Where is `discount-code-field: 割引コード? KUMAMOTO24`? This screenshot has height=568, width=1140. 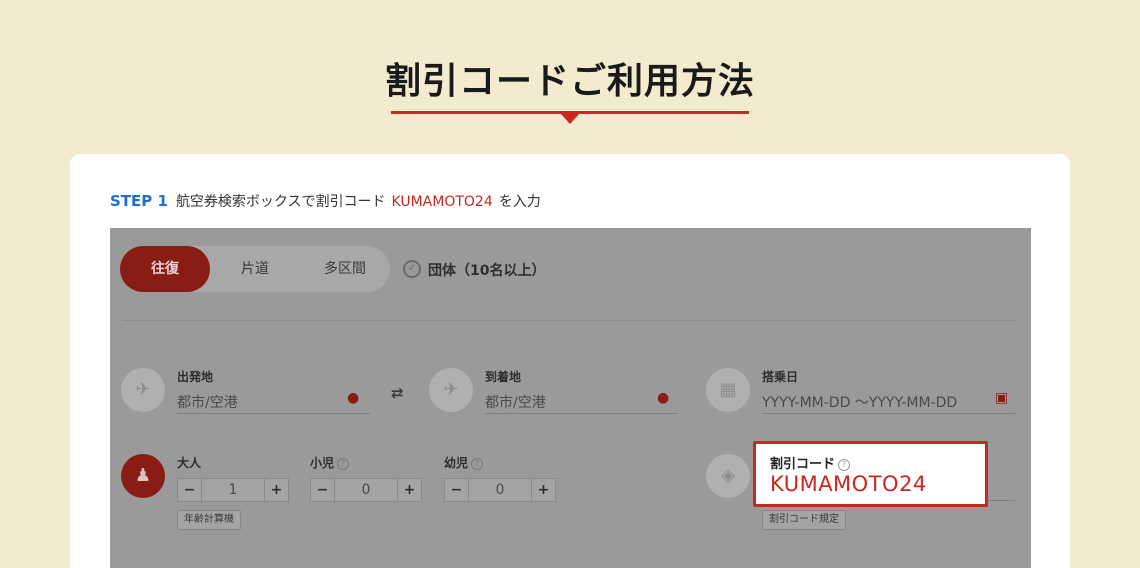 discount-code-field: 割引コード? KUMAMOTO24 is located at coordinates (870, 474).